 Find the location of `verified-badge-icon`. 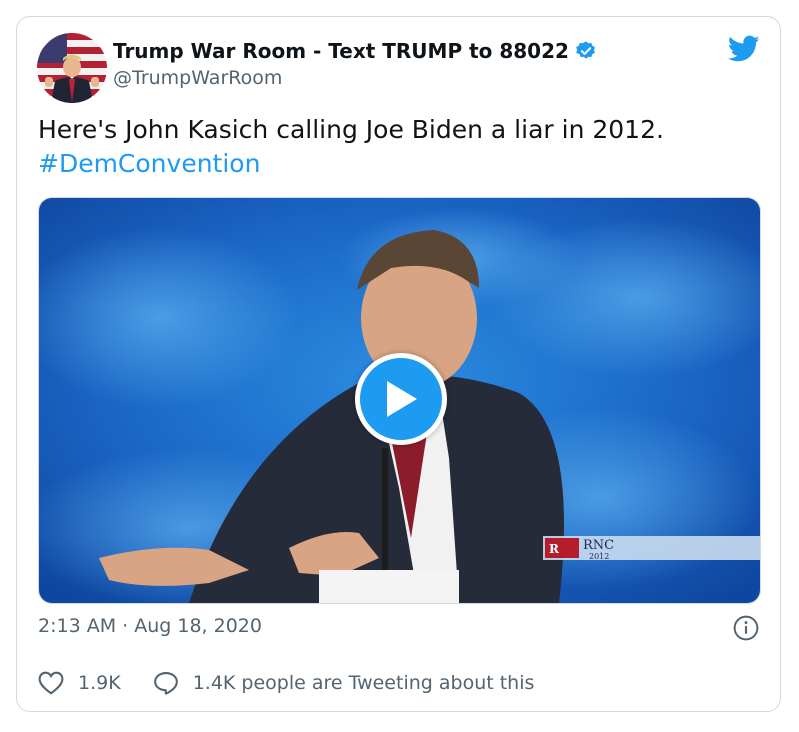

verified-badge-icon is located at coordinates (586, 51).